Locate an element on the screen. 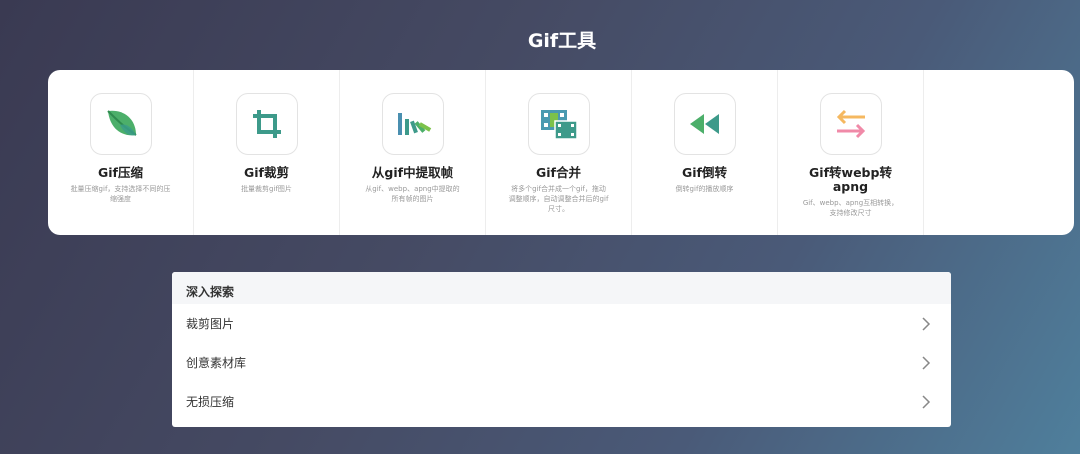 This screenshot has height=454, width=1080. tool-gif-crop: Gif裁剪 批量裁剪gif图片 is located at coordinates (267, 152).